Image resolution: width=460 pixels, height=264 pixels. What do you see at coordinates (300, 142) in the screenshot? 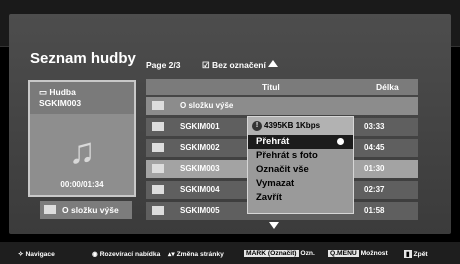
I see `menu-item-play: Přehrát` at bounding box center [300, 142].